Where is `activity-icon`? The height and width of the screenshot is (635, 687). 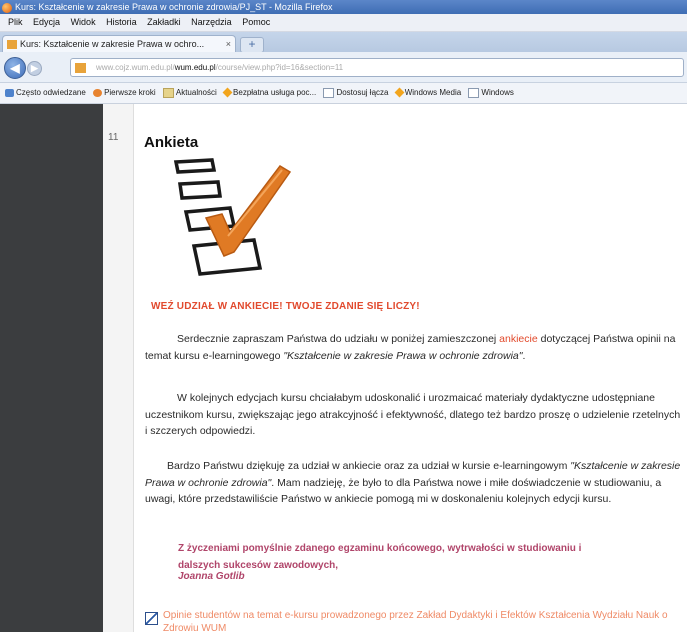 activity-icon is located at coordinates (151, 618).